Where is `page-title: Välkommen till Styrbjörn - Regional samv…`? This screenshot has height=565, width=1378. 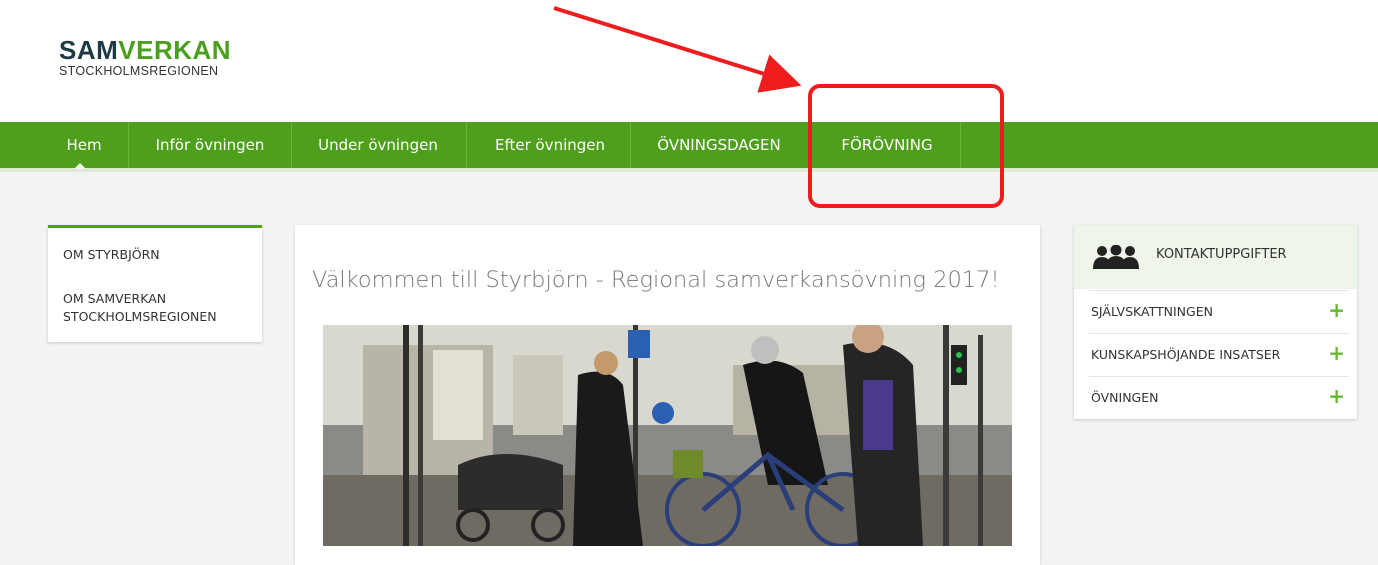
page-title: Välkommen till Styrbjörn - Regional samv… is located at coordinates (656, 280).